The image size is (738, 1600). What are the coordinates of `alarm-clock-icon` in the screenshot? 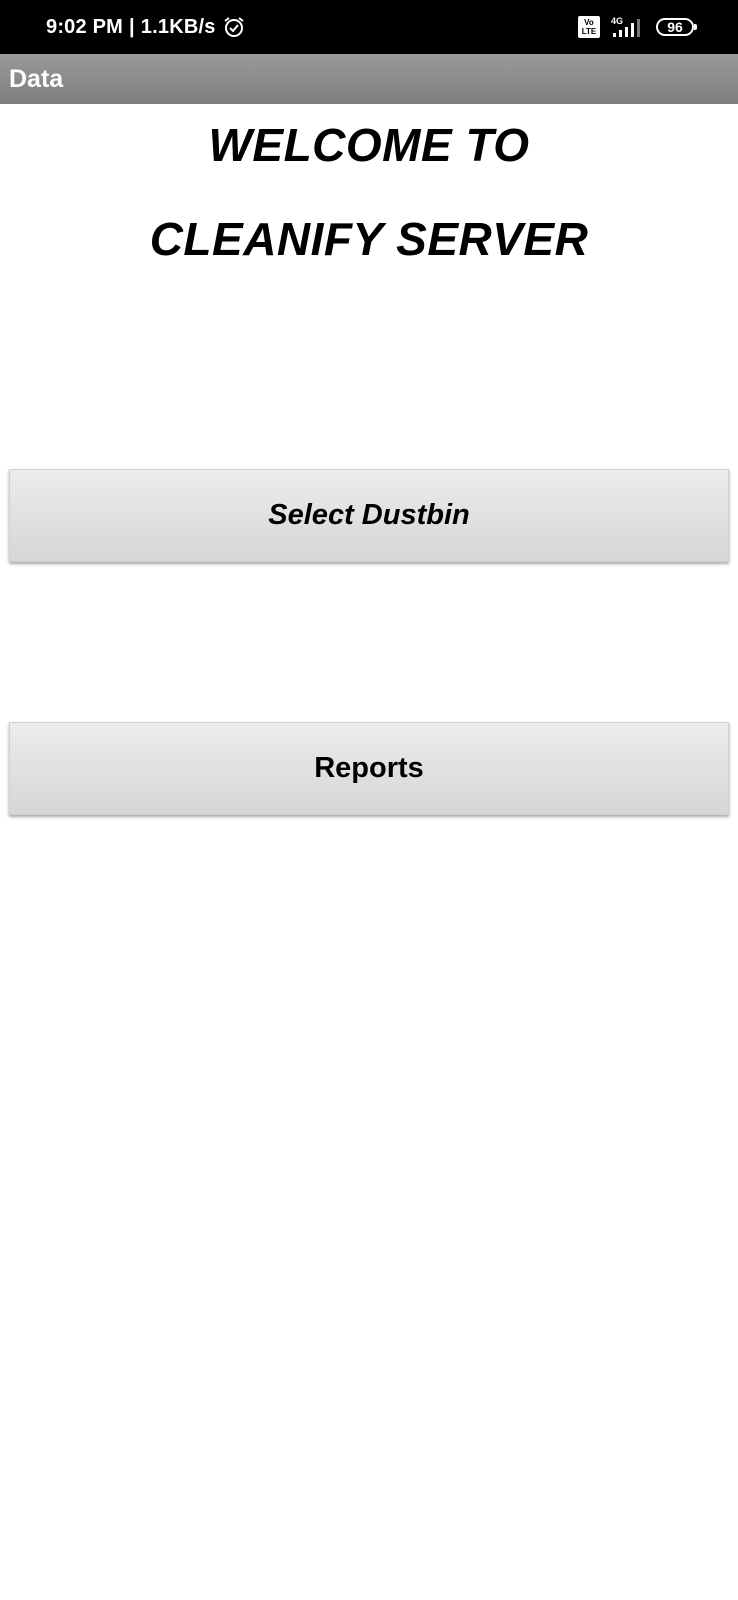 It's located at (234, 27).